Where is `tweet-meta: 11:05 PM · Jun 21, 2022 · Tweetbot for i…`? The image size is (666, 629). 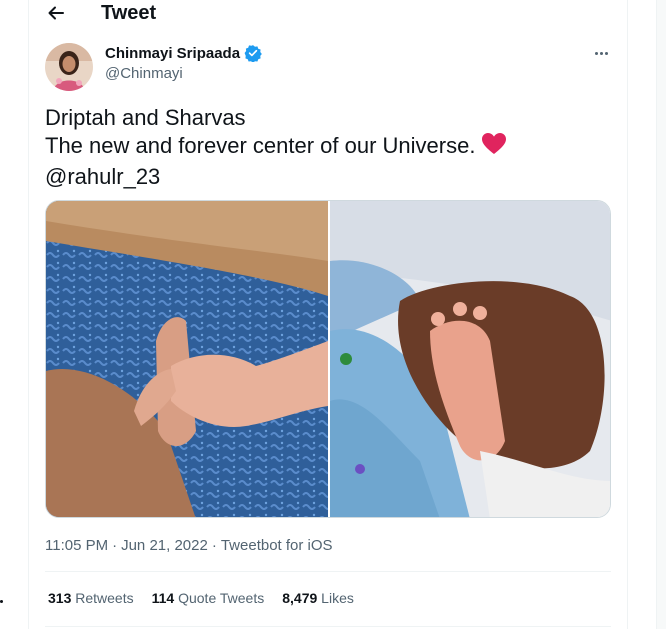 tweet-meta: 11:05 PM · Jun 21, 2022 · Tweetbot for i… is located at coordinates (189, 545).